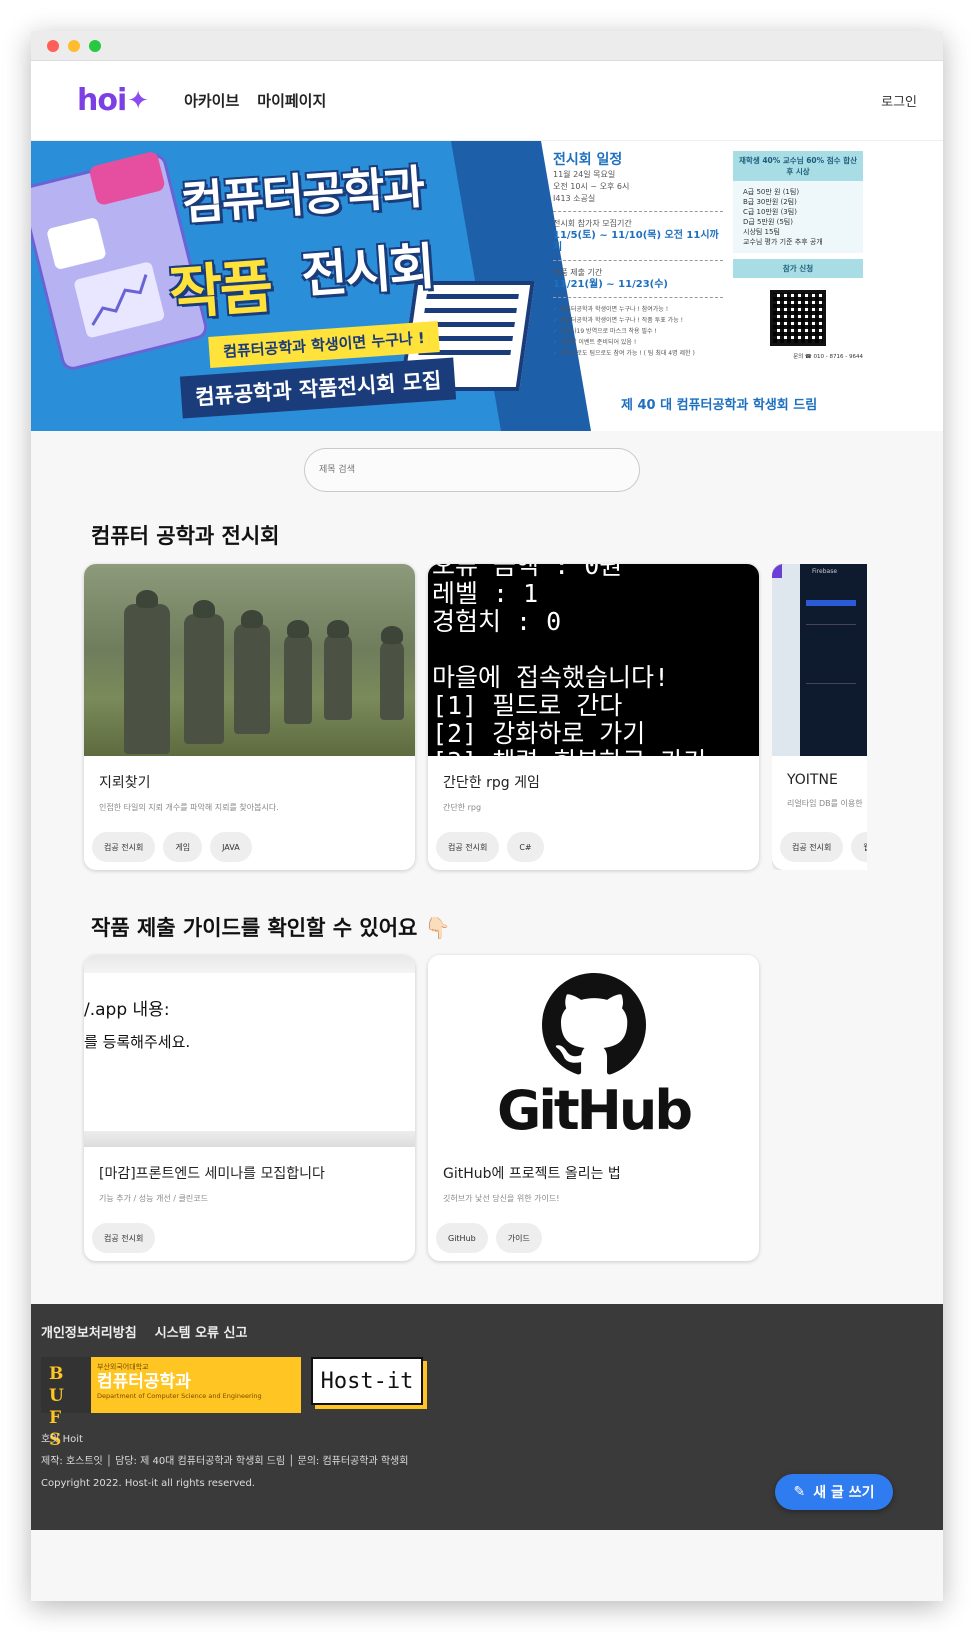  I want to click on privacy-policy-link: 개인정보처리방침, so click(89, 1331).